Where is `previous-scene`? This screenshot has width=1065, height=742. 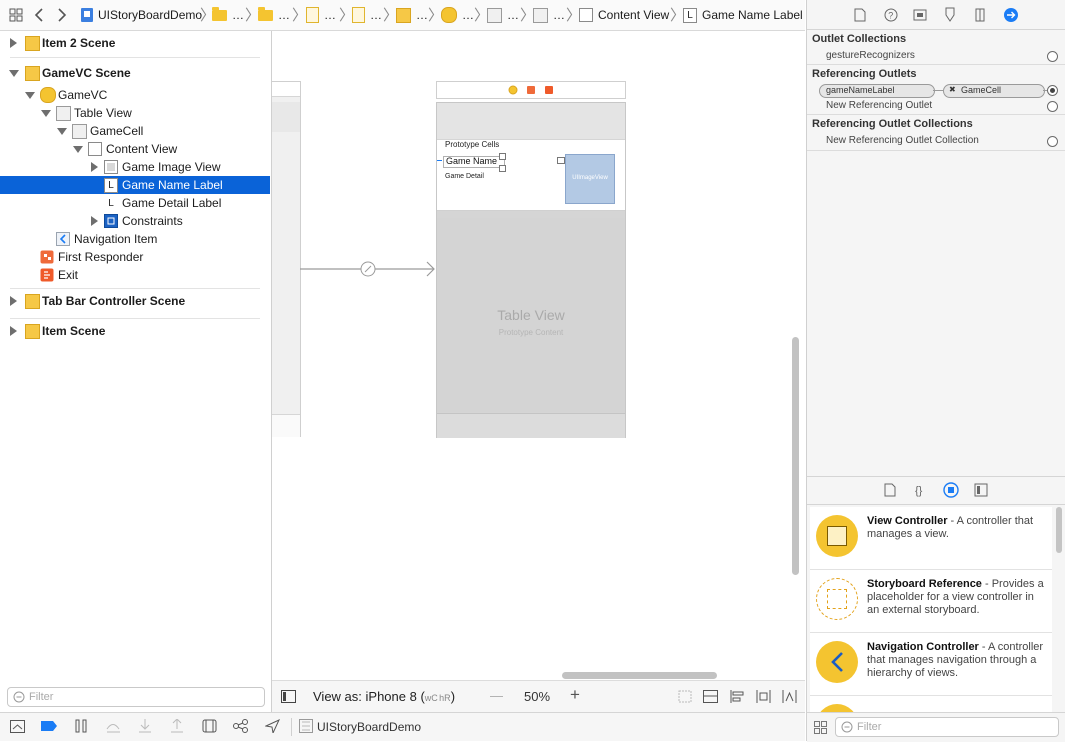
previous-scene is located at coordinates (286, 259).